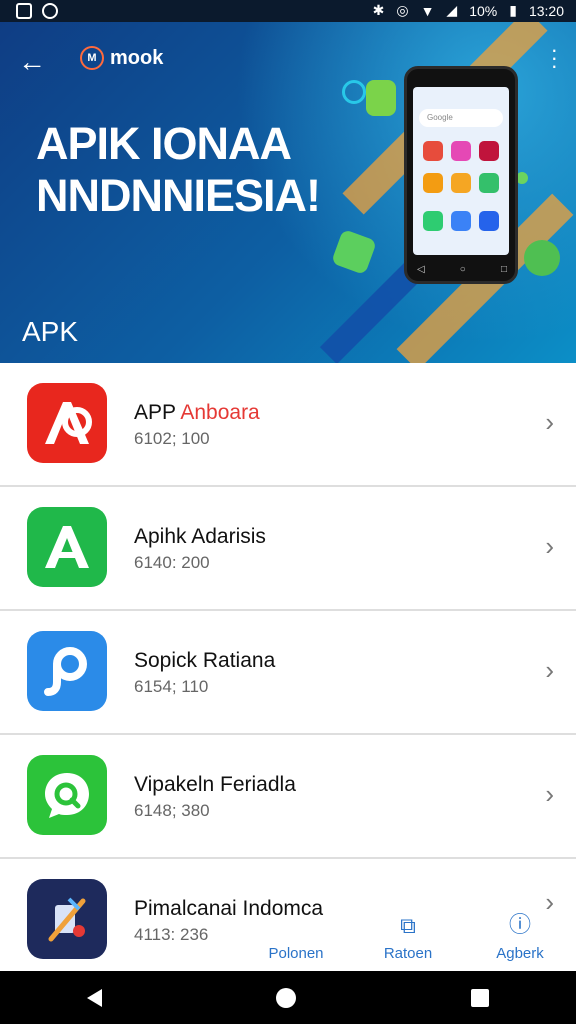  I want to click on status-left-icons, so click(37, 11).